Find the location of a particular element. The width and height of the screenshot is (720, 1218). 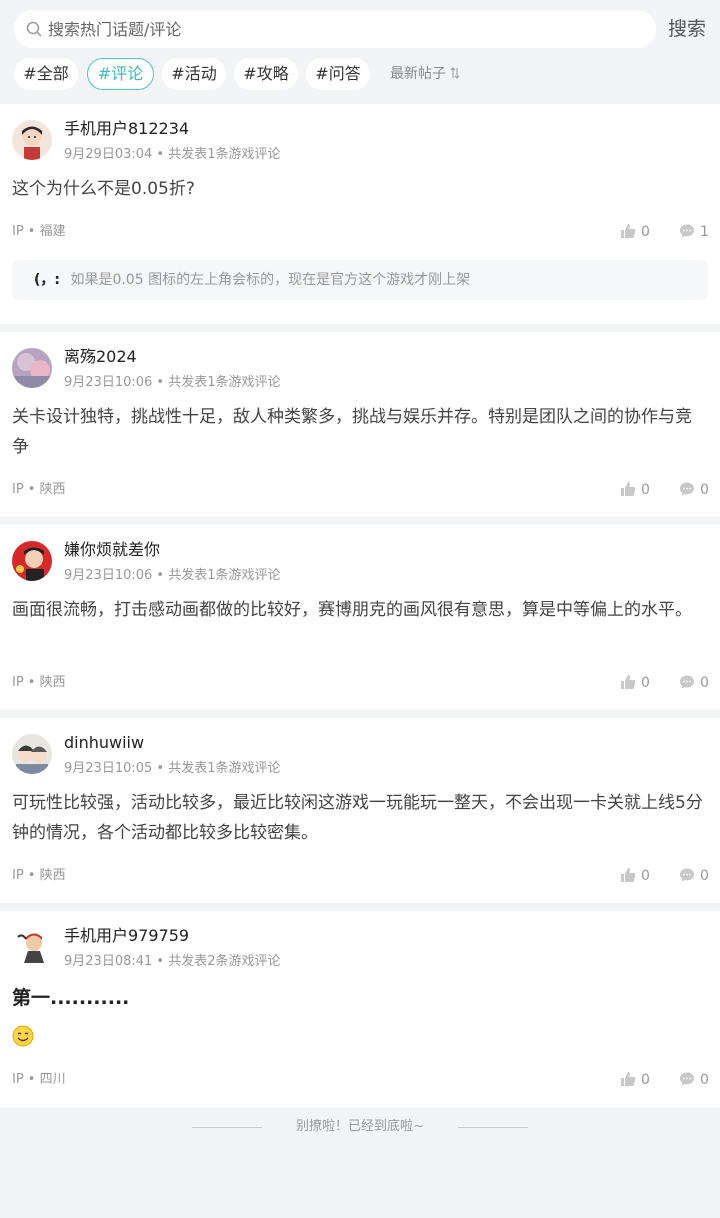

end-of-list: 别撩啦！已经到底啦~ is located at coordinates (360, 1127).